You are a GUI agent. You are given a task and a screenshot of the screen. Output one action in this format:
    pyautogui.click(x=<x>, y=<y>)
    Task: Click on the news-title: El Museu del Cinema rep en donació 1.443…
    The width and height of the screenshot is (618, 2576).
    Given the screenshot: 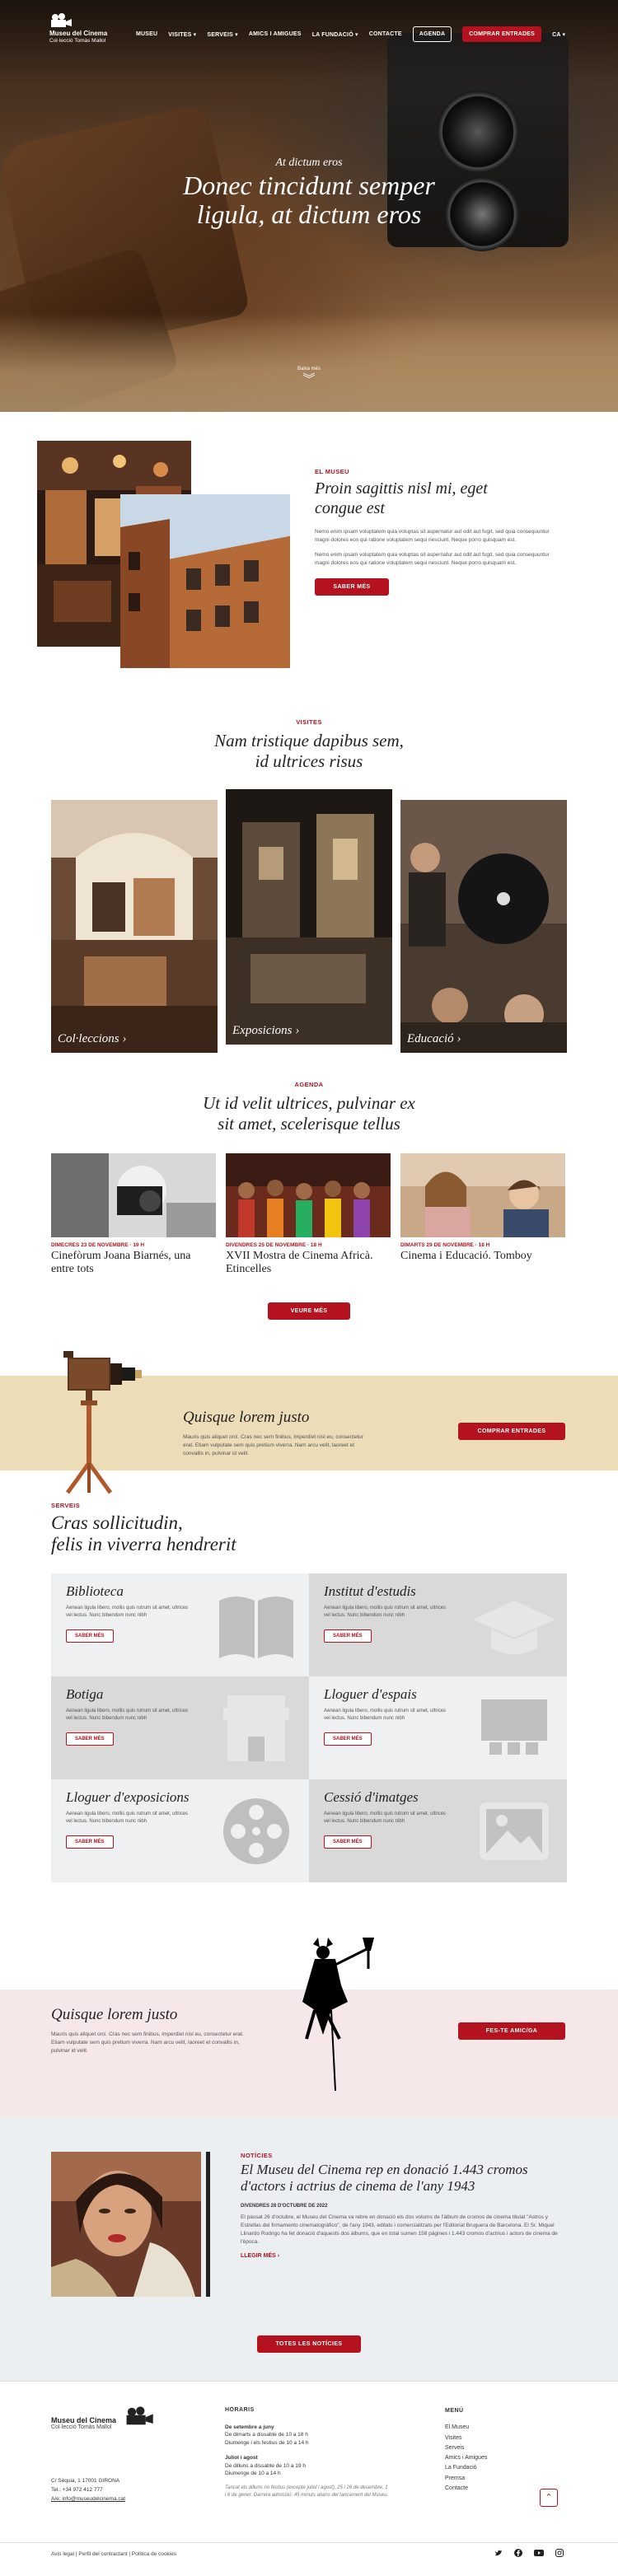 What is the action you would take?
    pyautogui.click(x=401, y=2178)
    